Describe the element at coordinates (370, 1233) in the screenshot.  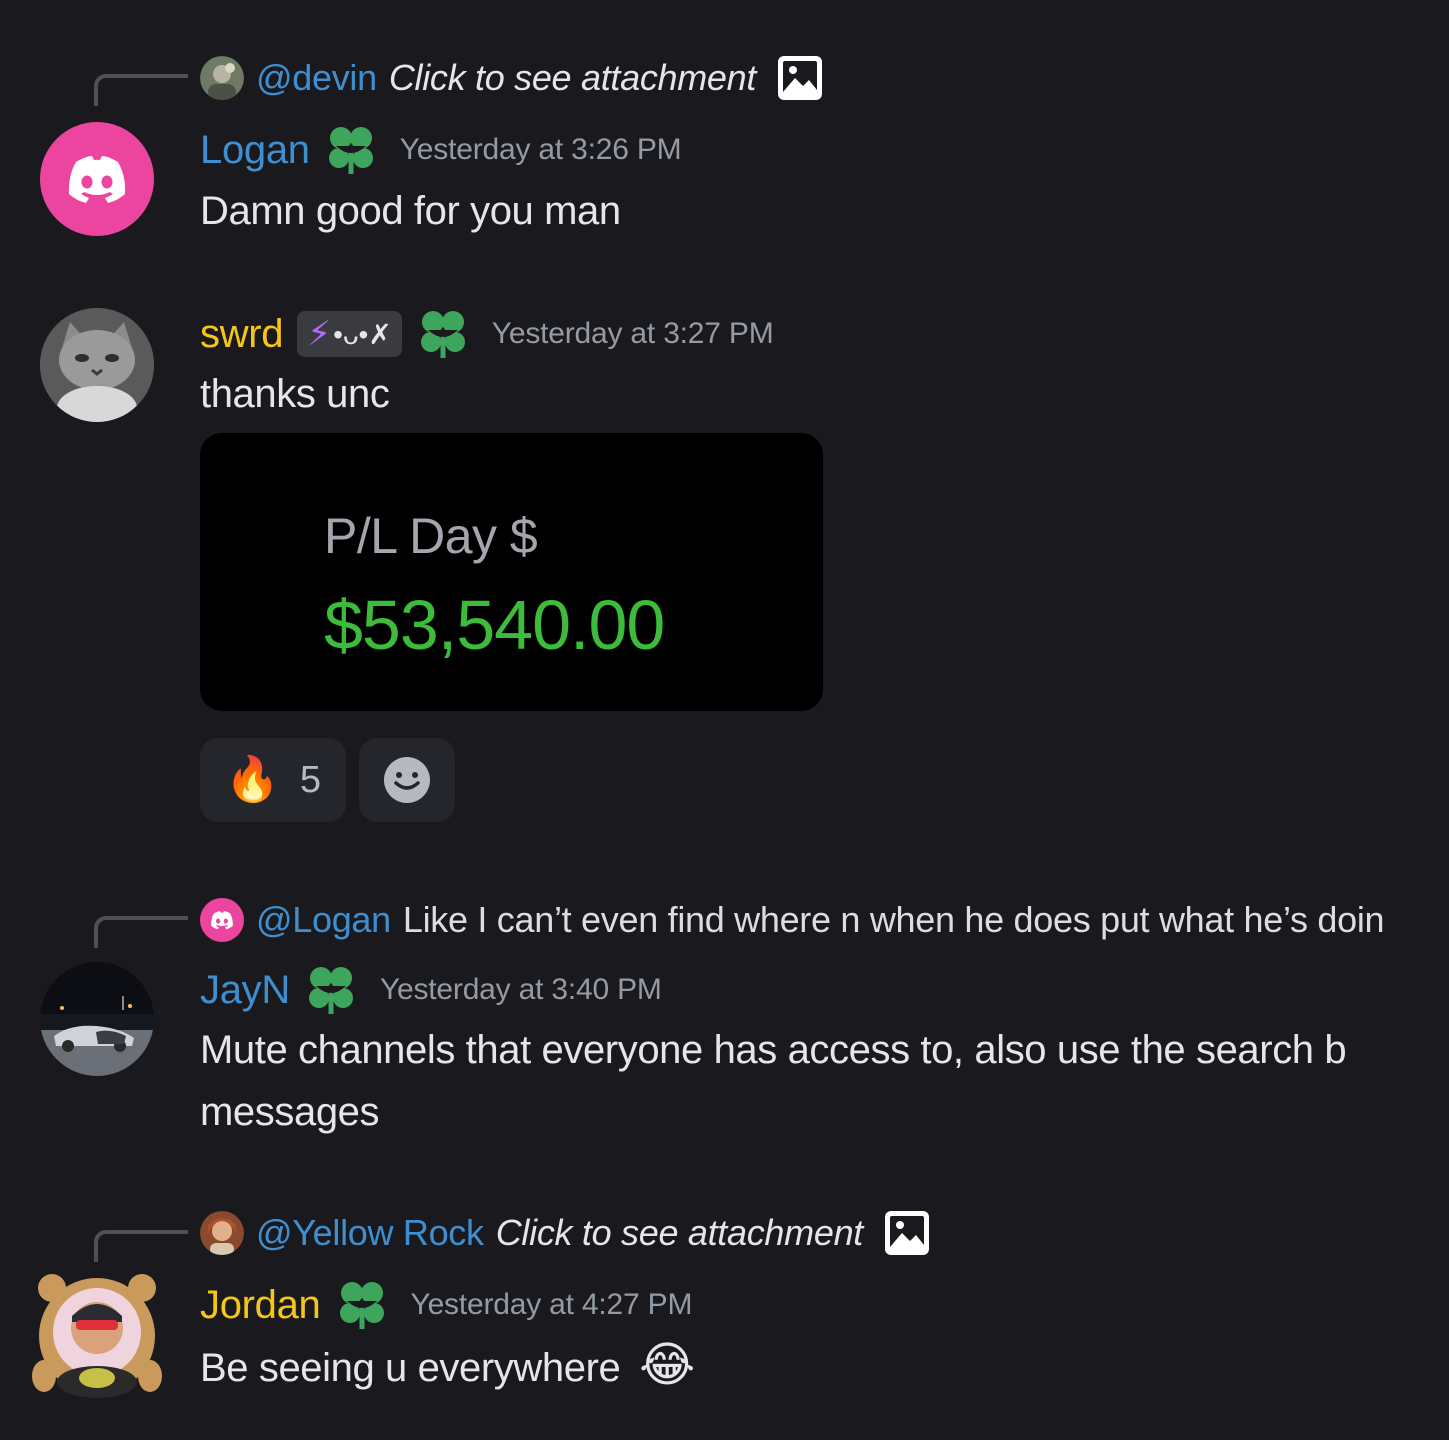
I see `reply-mention: @Yellow Rock` at that location.